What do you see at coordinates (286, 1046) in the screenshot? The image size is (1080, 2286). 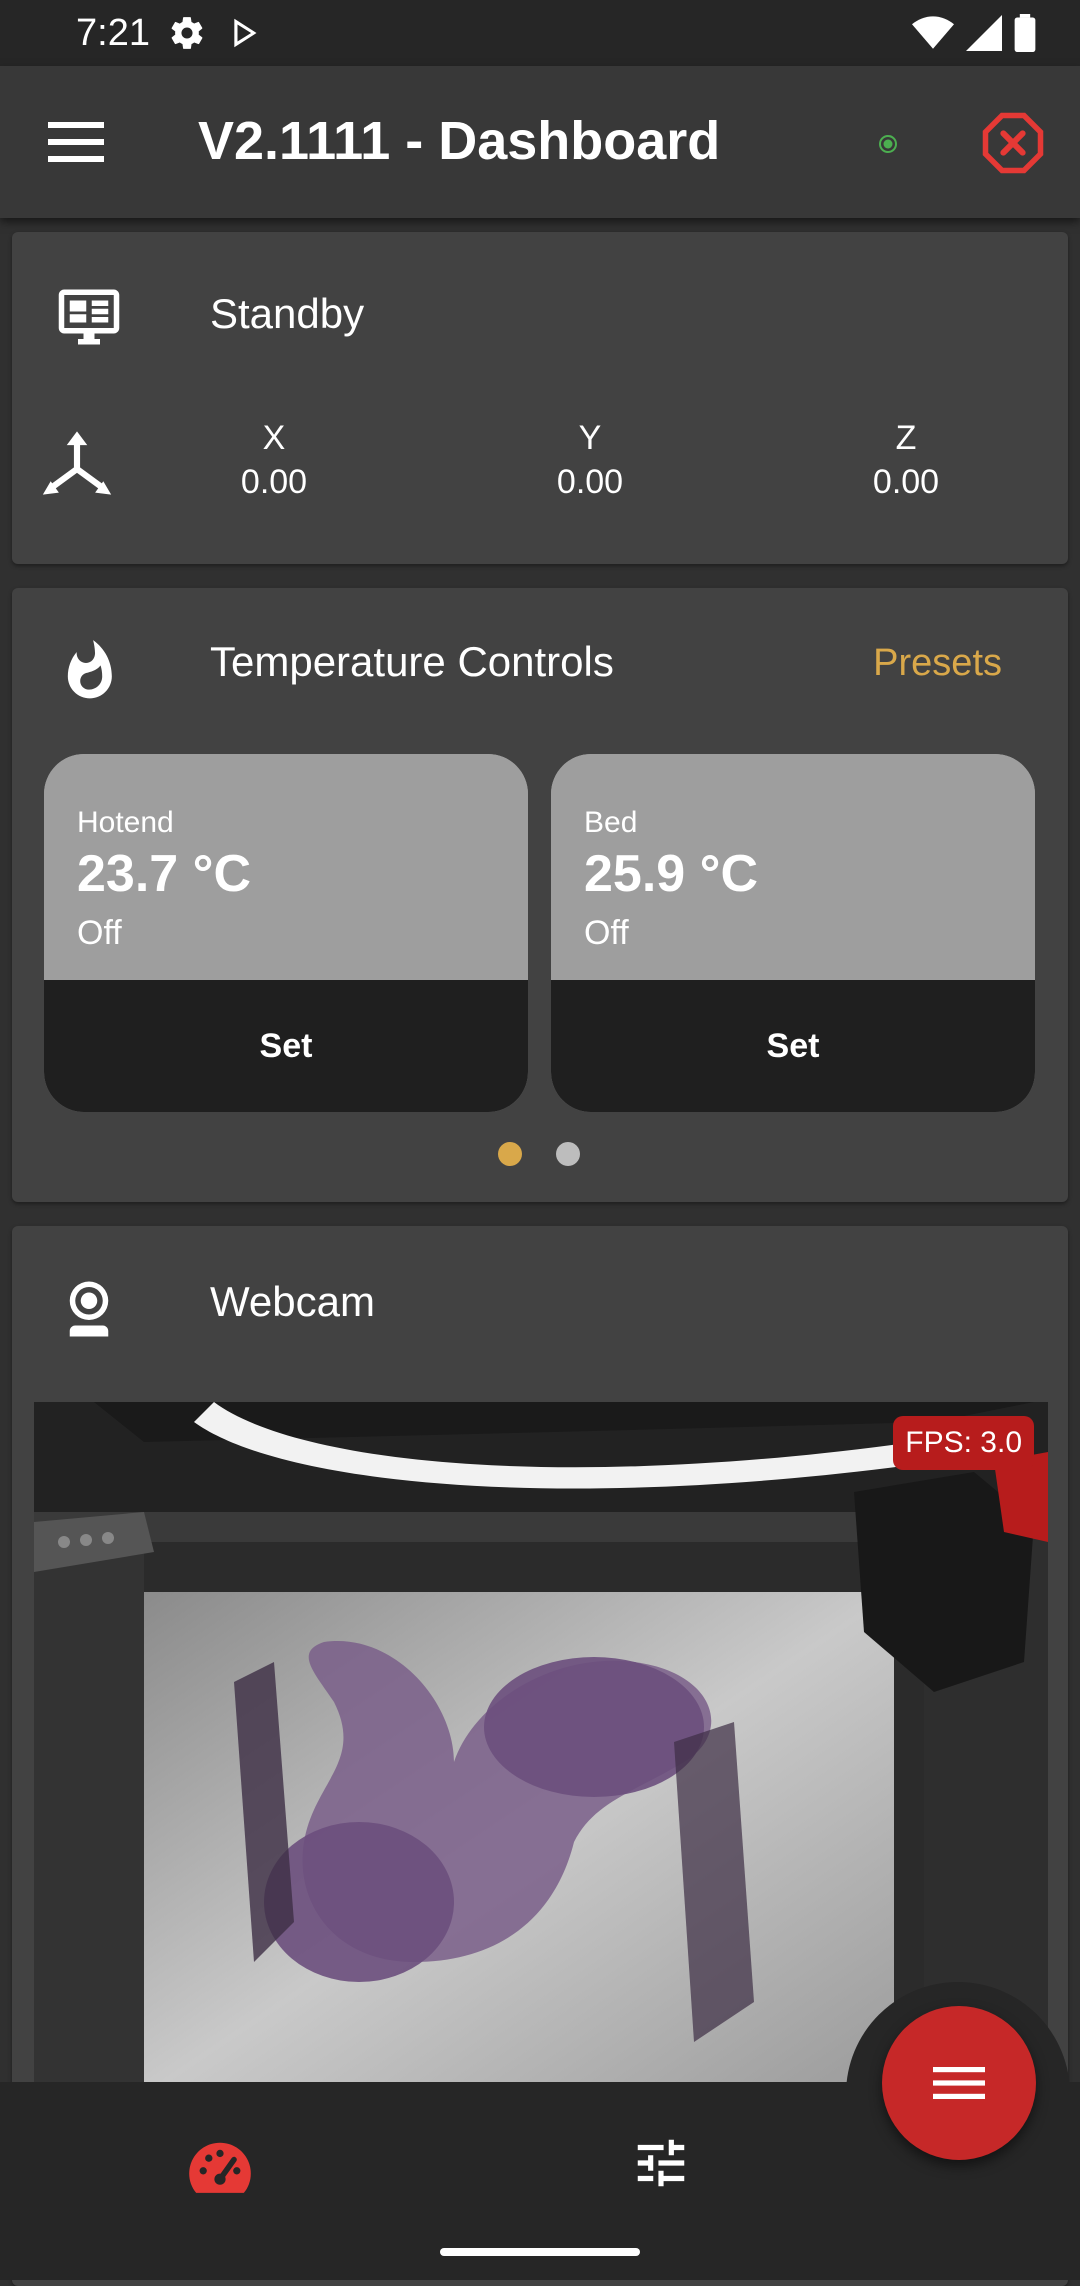 I see `hotend-set-button: Set` at bounding box center [286, 1046].